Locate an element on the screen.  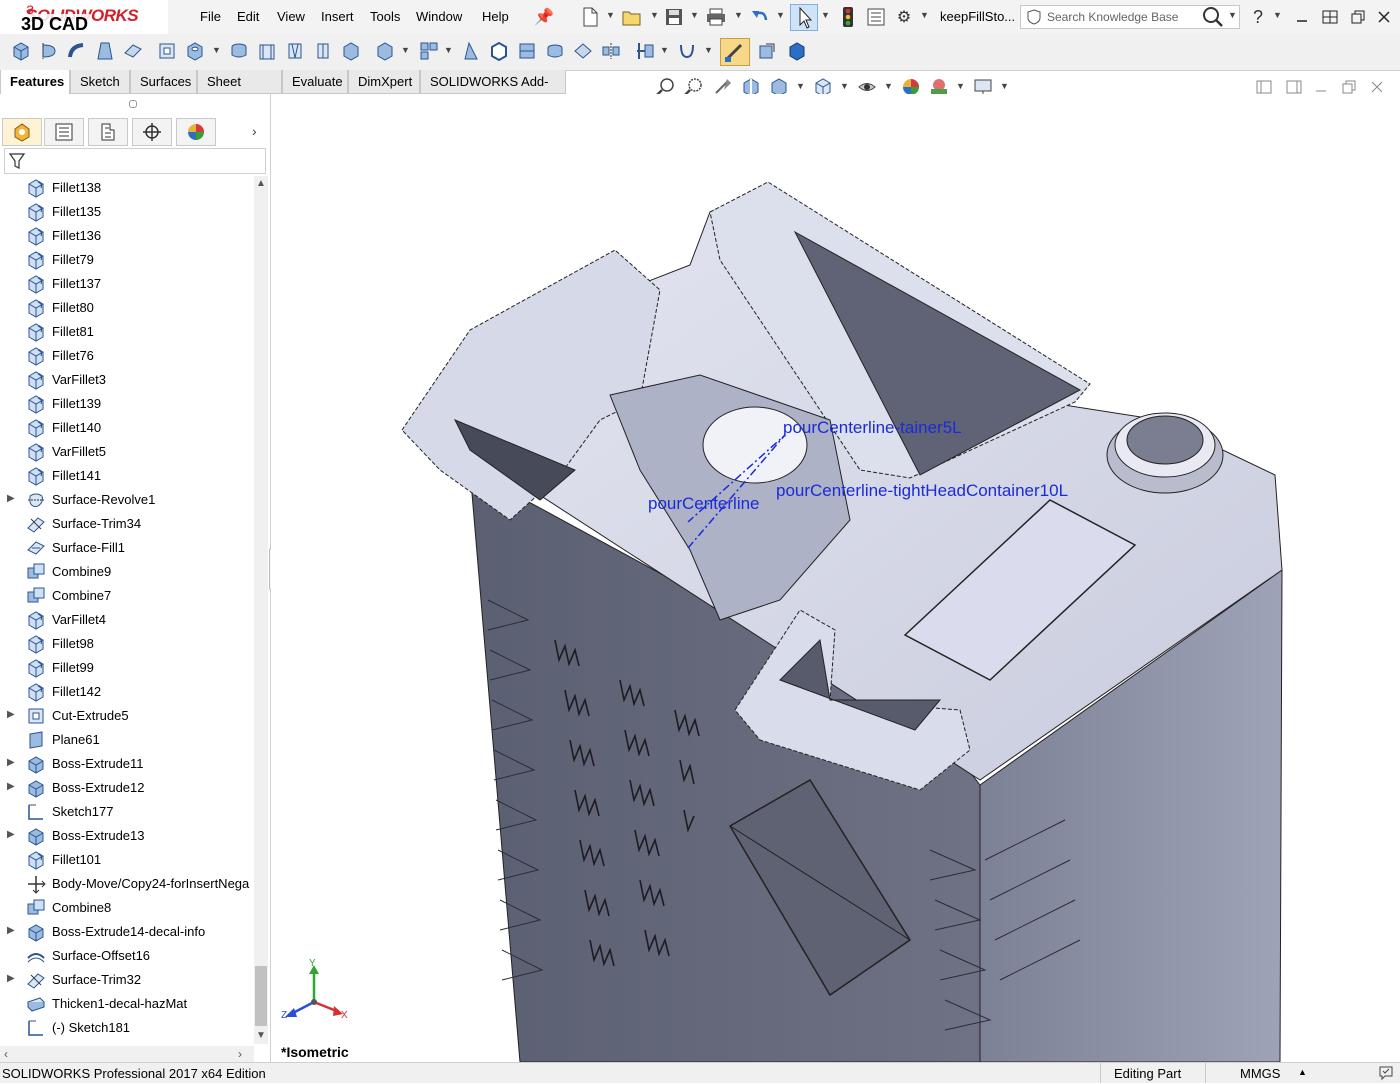
tree-item: Fillet81 is located at coordinates (127, 332).